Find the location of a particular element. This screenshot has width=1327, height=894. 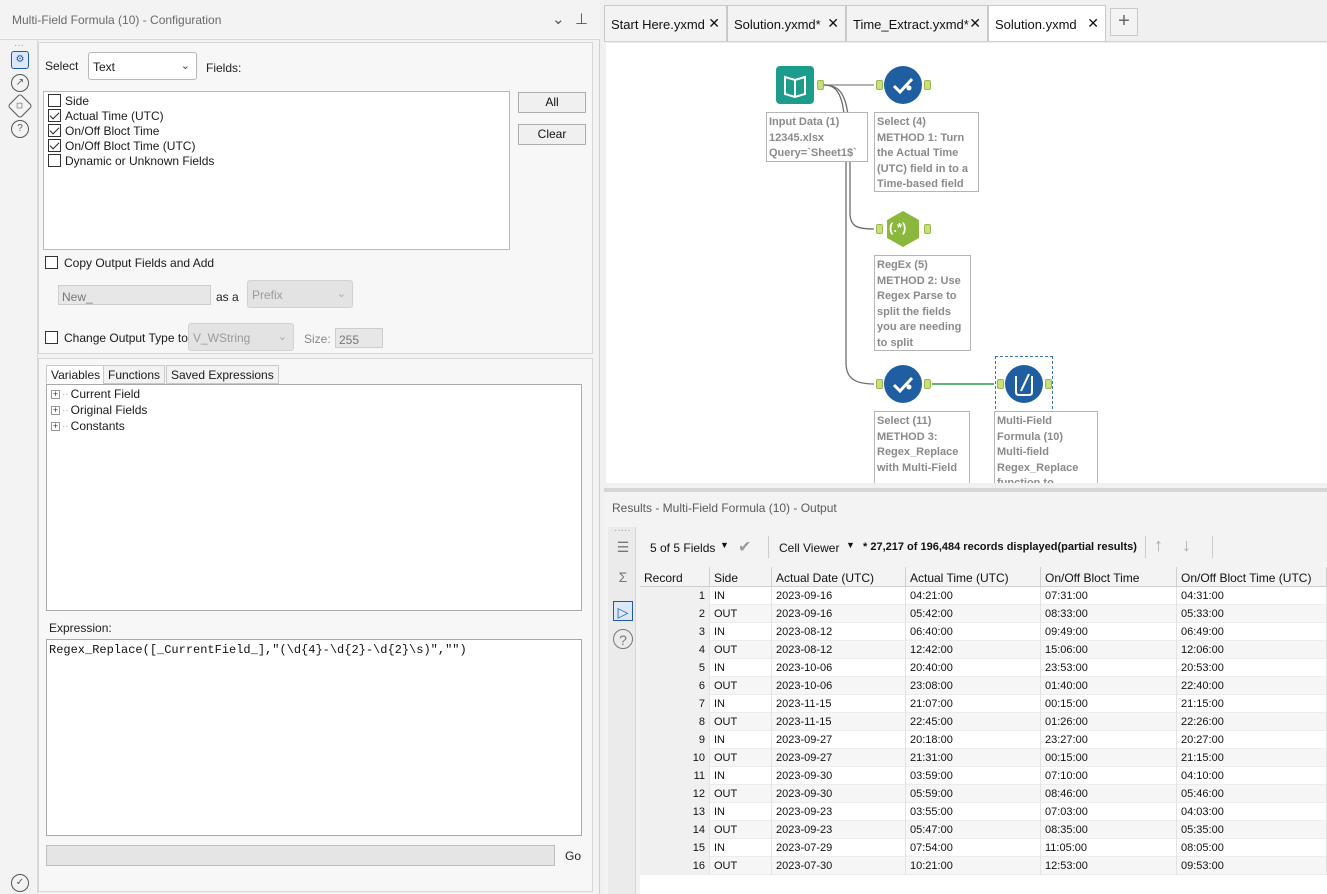

record-number-cell: 11 is located at coordinates (675, 776).